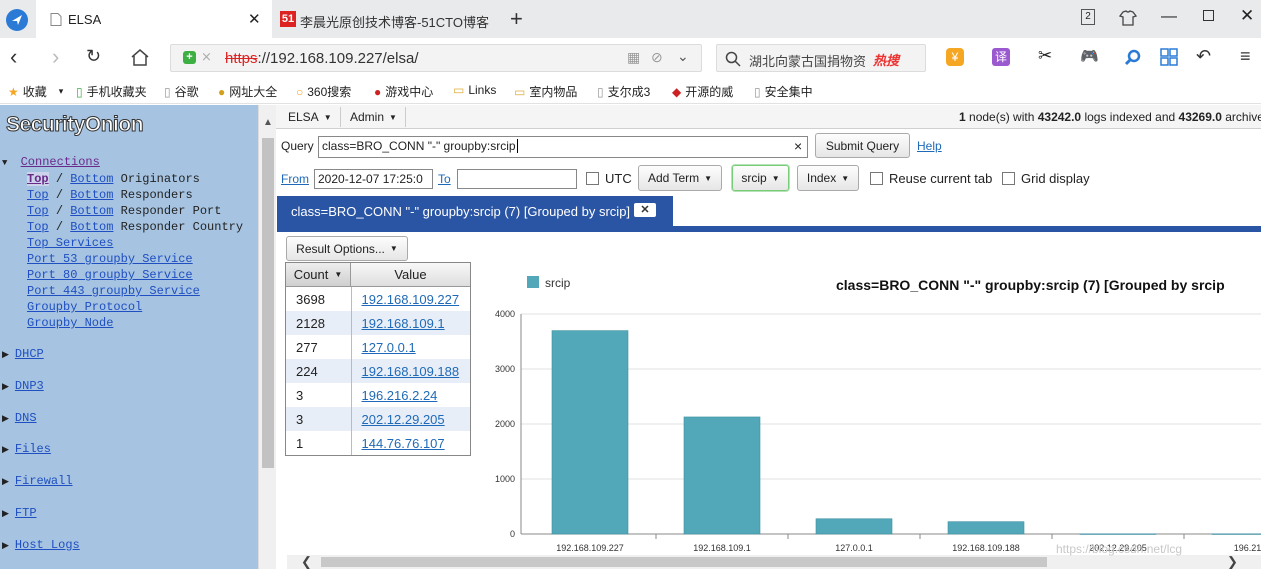  Describe the element at coordinates (306, 561) in the screenshot. I see `scroll-left-icon: ❮` at that location.